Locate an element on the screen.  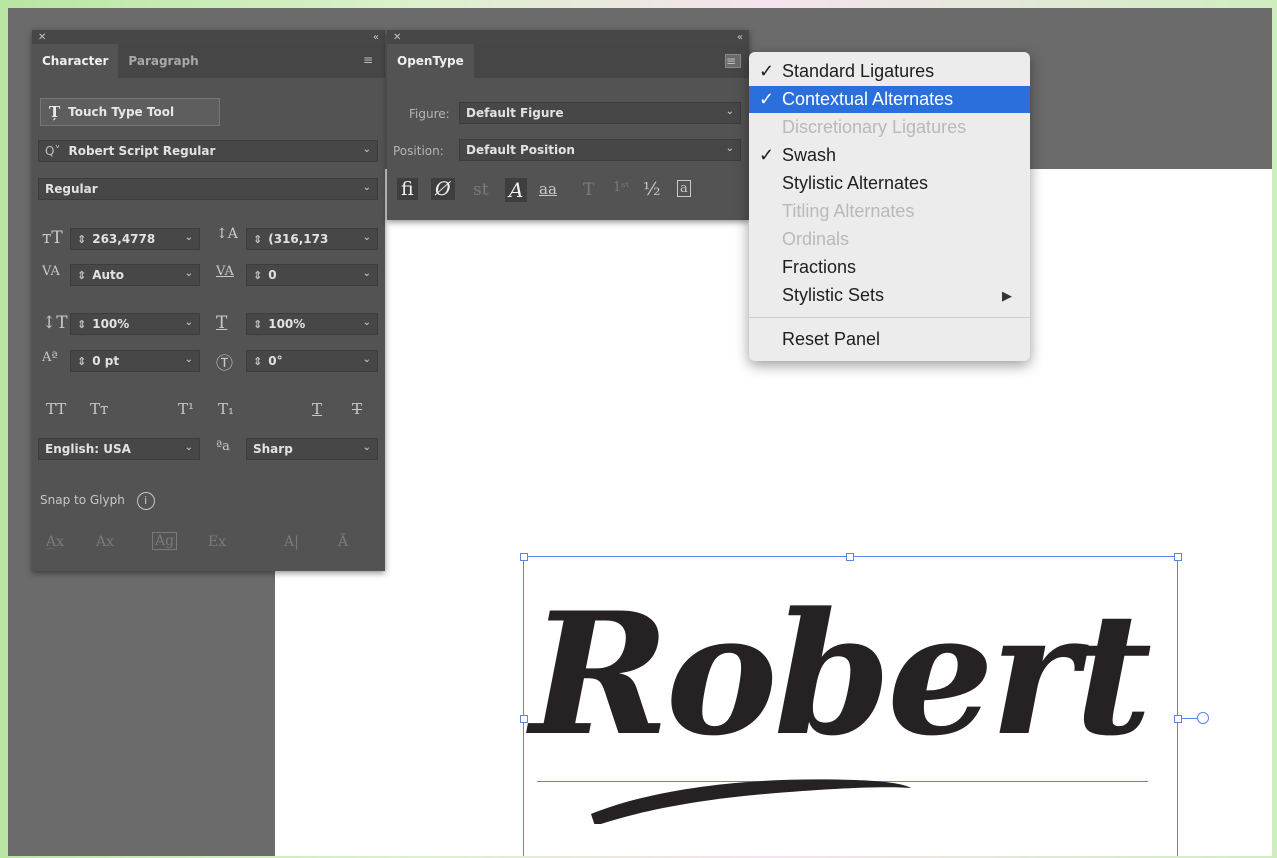
vertical-scale-icon: ↕T is located at coordinates (55, 323).